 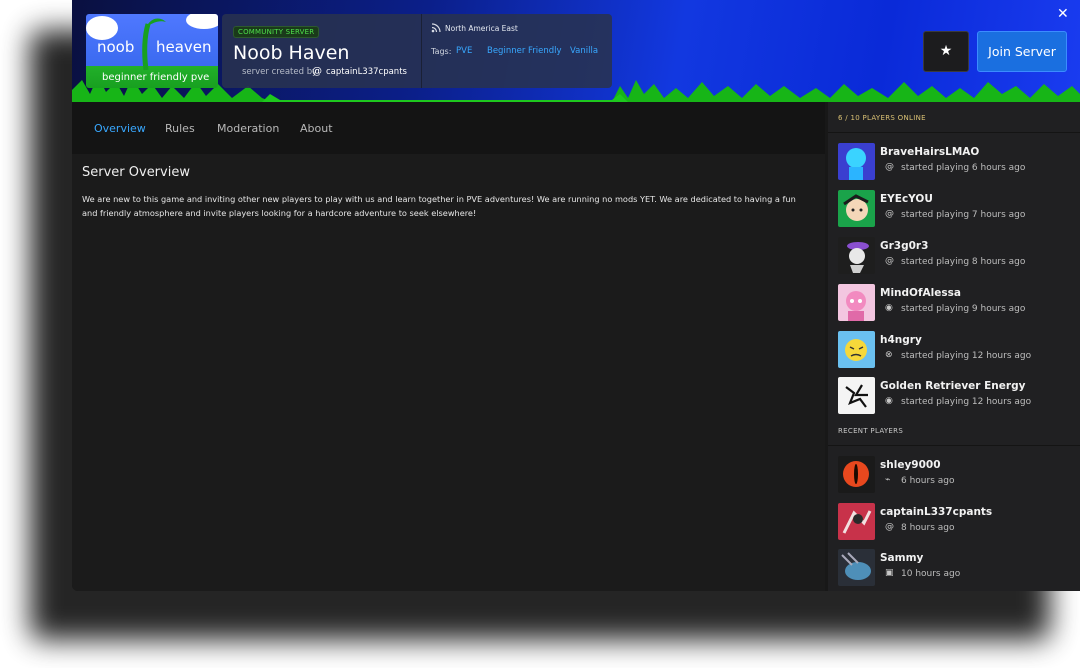 What do you see at coordinates (156, 77) in the screenshot?
I see `logo-tagline: beginner friendly pve` at bounding box center [156, 77].